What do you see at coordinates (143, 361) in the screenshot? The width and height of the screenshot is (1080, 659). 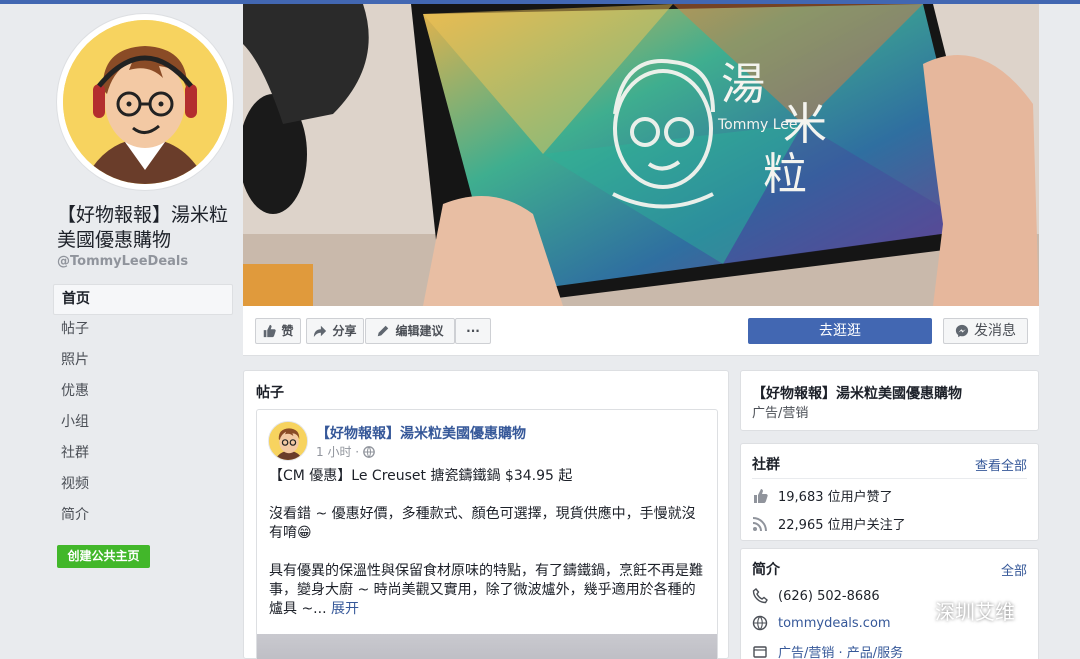 I see `sidebar-item-photos: 照片` at bounding box center [143, 361].